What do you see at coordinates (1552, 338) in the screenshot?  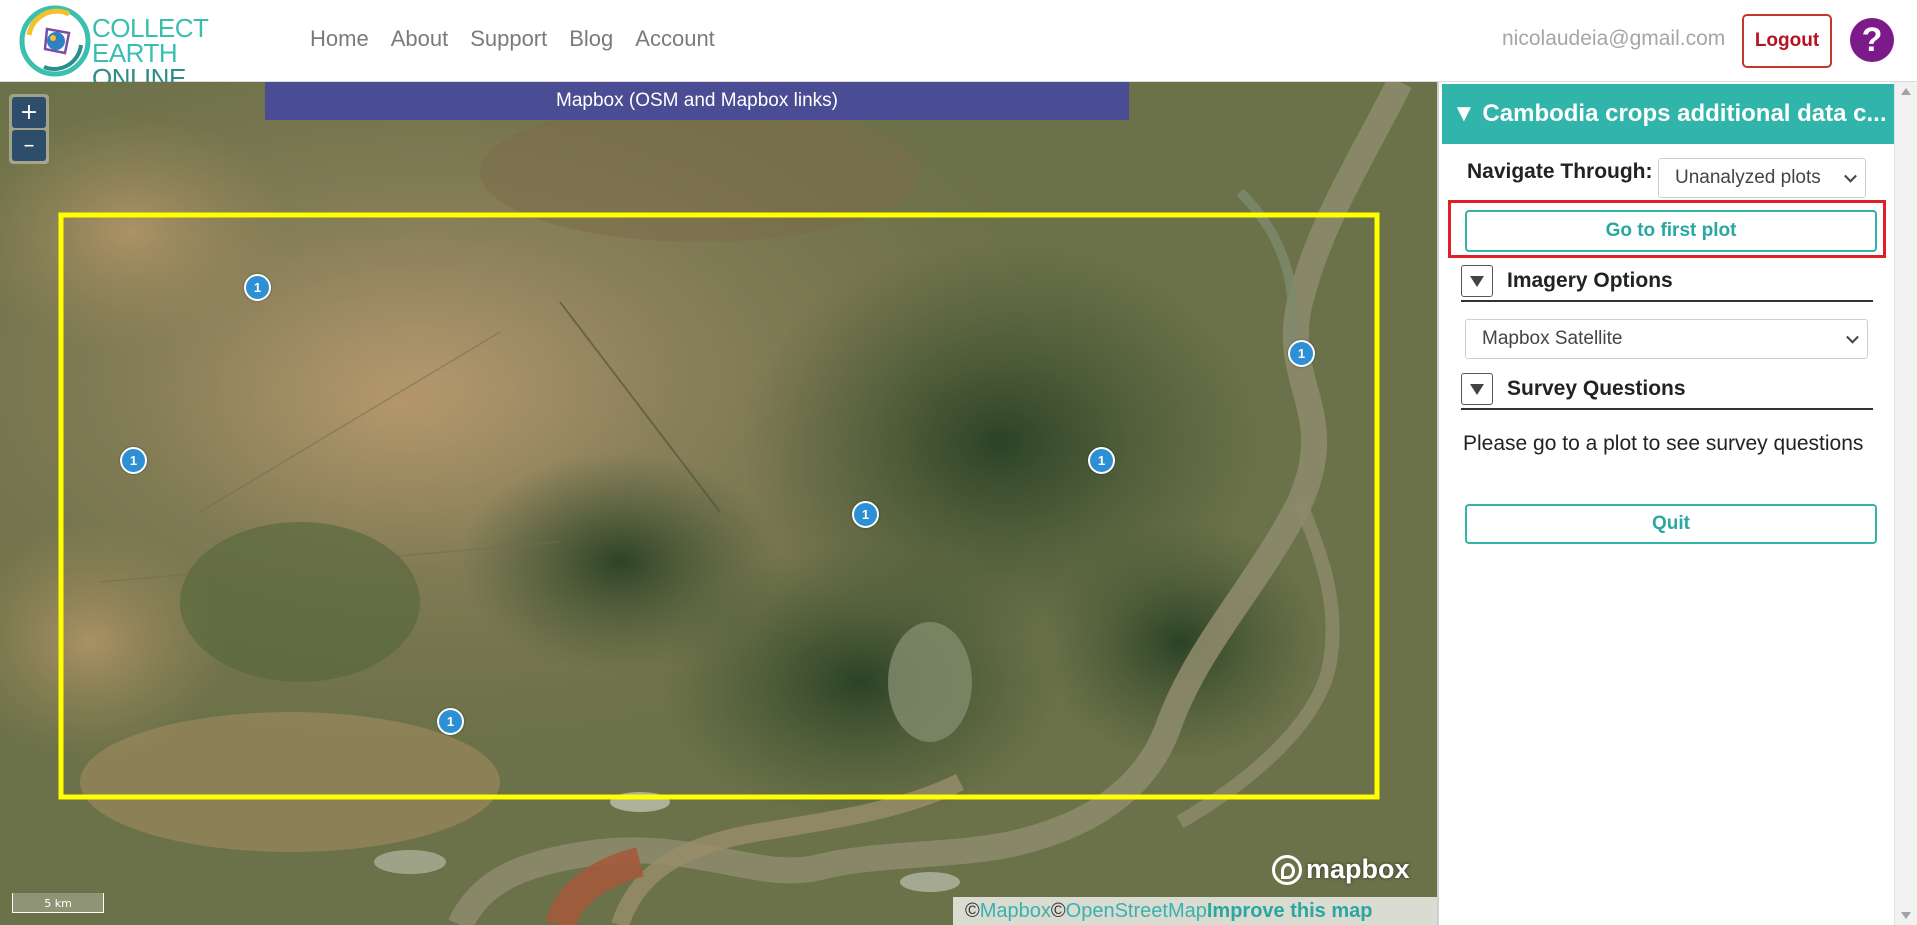 I see `imagery-select-value: Mapbox Satellite` at bounding box center [1552, 338].